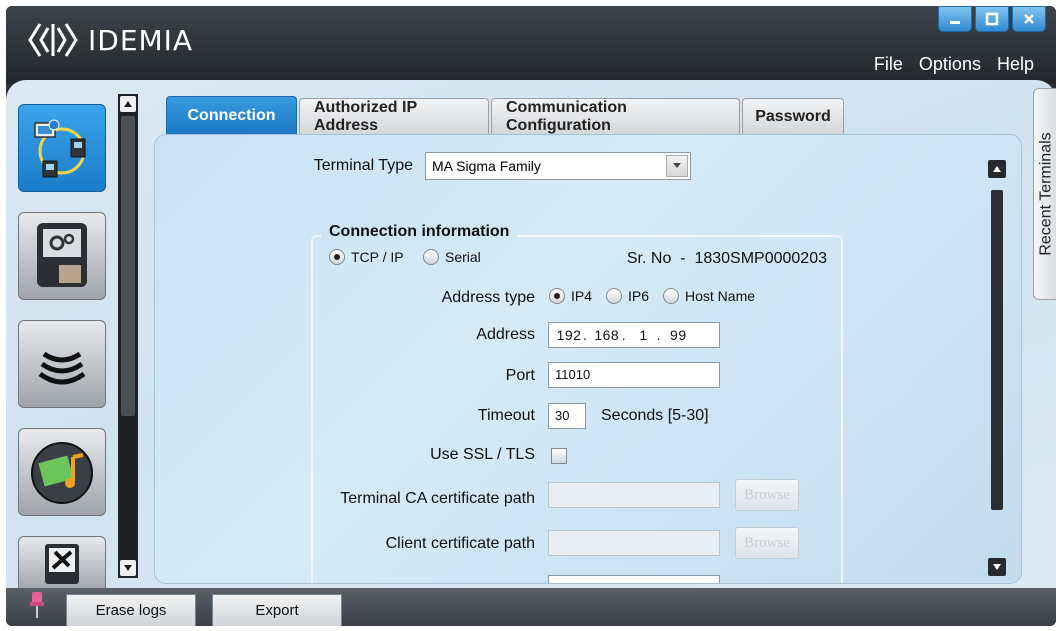 Image resolution: width=1062 pixels, height=631 pixels. I want to click on ip-octet-1: 192, so click(569, 335).